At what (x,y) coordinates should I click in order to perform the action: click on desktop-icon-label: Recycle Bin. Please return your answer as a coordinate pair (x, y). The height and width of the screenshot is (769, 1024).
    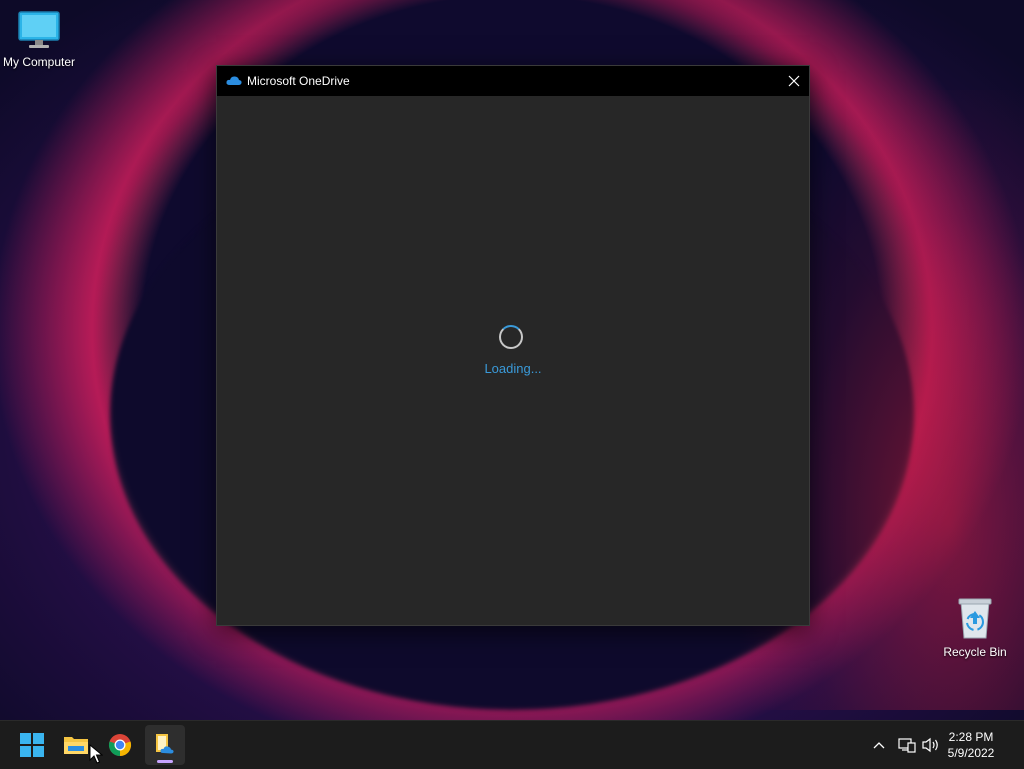
    Looking at the image, I should click on (975, 652).